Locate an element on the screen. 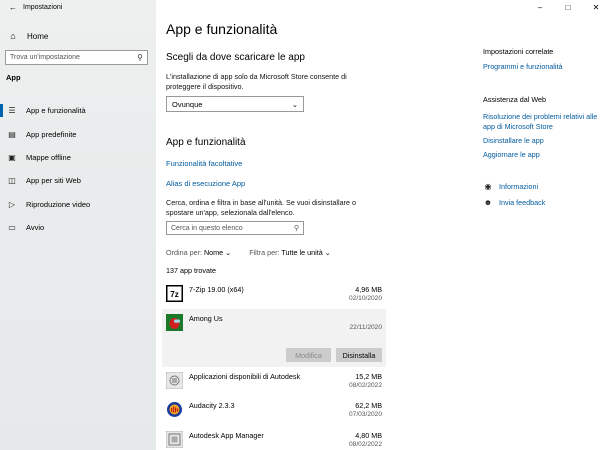  app-date: 02/10/2020 is located at coordinates (365, 298).